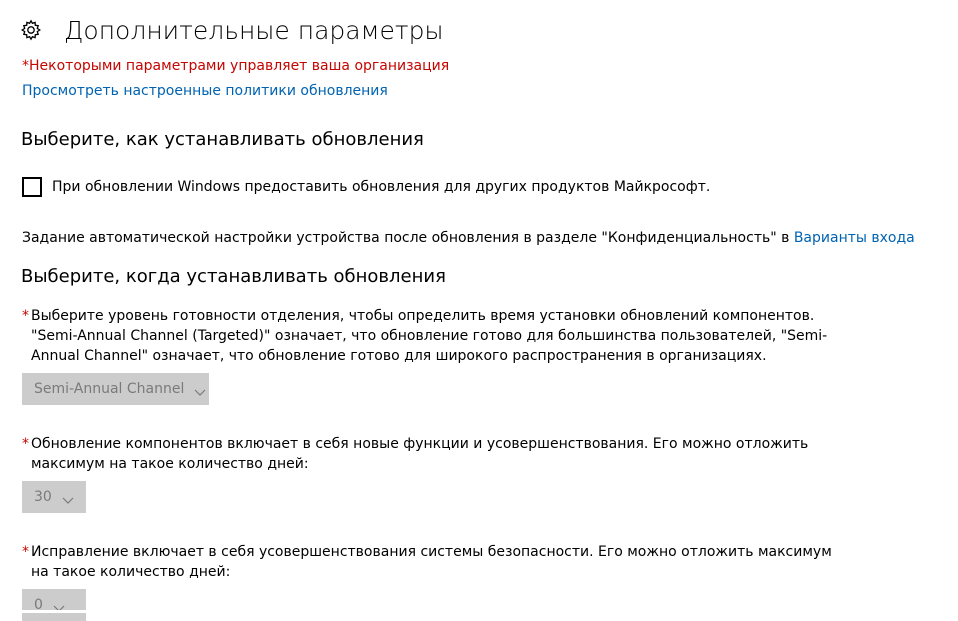 The image size is (958, 621). I want to click on gear-icon, so click(31, 30).